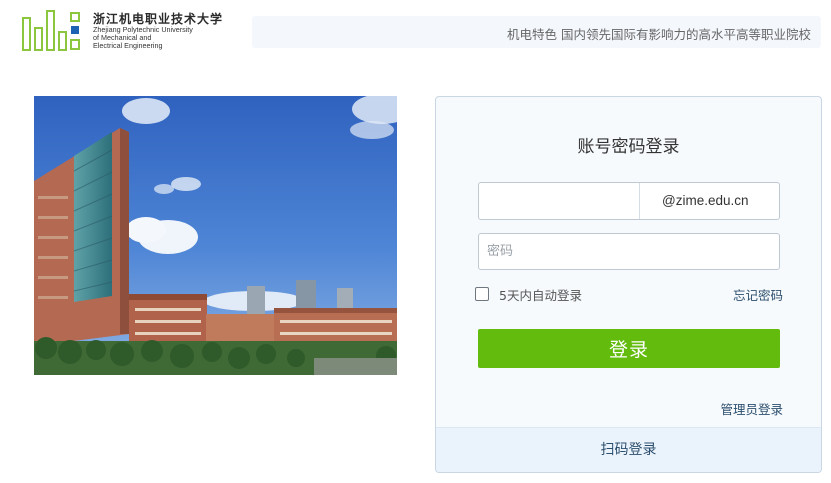 Image resolution: width=831 pixels, height=483 pixels. Describe the element at coordinates (659, 34) in the screenshot. I see `slogan-text: 机电特色 国内领先国际有影响力的高水平高等职业院校` at that location.